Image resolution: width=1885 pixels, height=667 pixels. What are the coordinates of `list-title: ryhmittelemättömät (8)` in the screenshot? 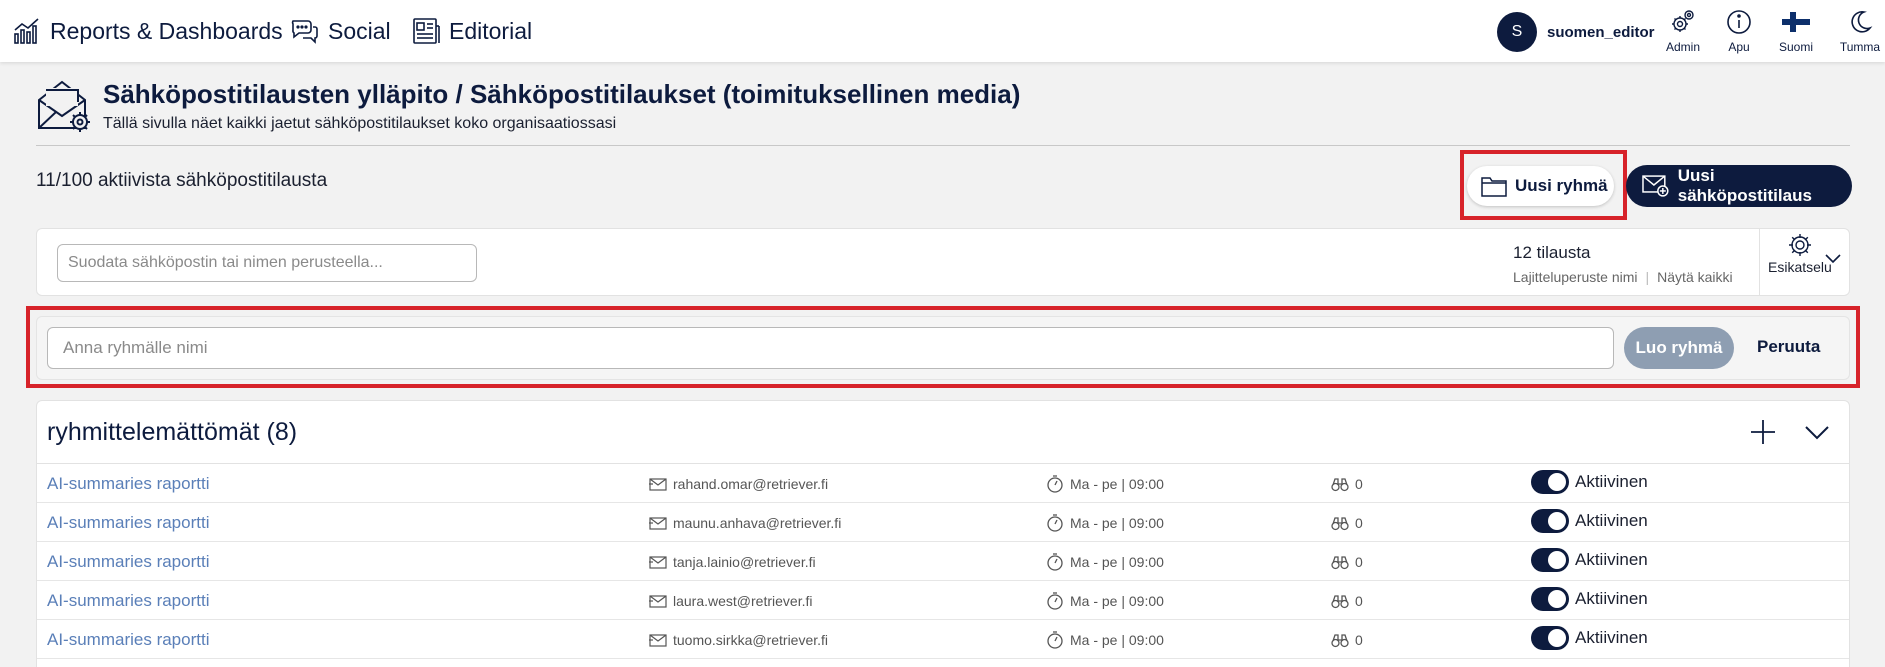 It's located at (172, 432).